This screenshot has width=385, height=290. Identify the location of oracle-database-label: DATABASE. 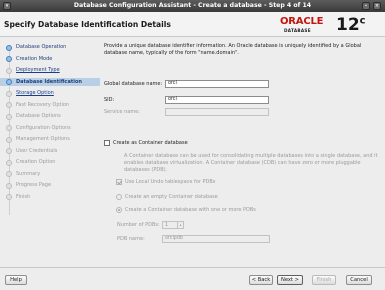
(297, 30).